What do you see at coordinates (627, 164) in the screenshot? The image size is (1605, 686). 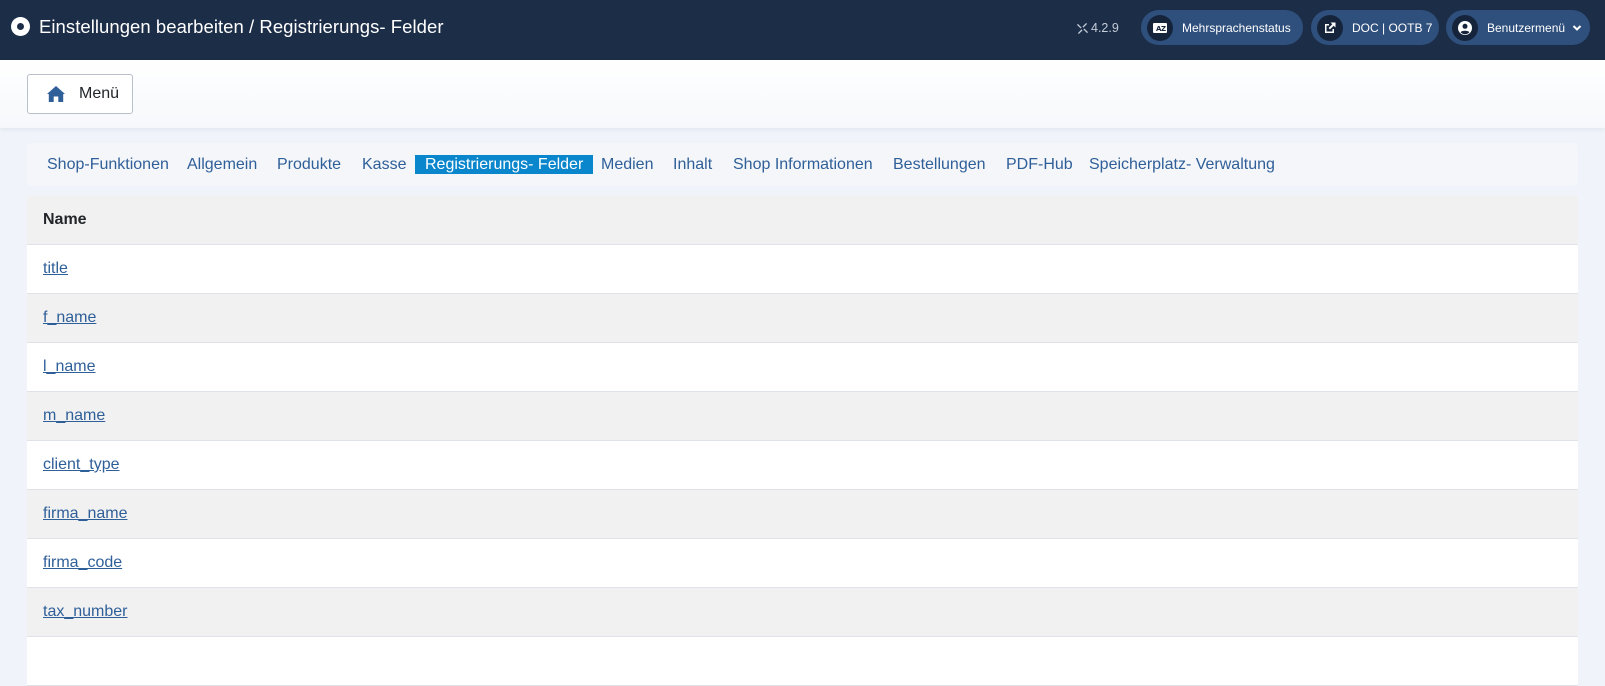 I see `tab-medien: Medien` at bounding box center [627, 164].